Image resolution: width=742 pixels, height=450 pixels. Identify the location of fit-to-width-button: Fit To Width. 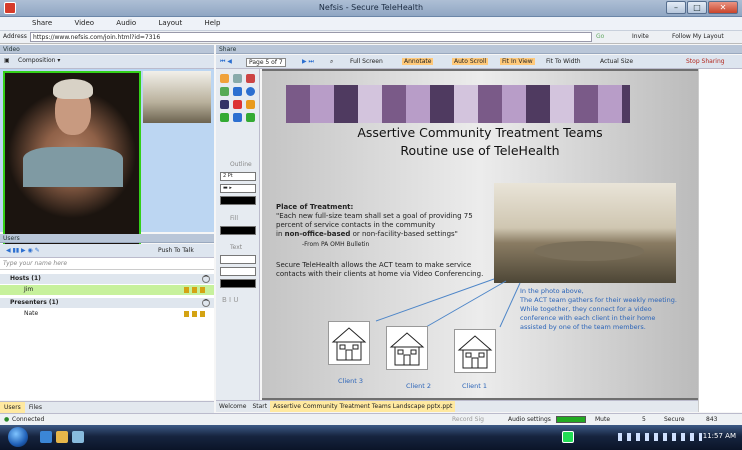
(563, 61).